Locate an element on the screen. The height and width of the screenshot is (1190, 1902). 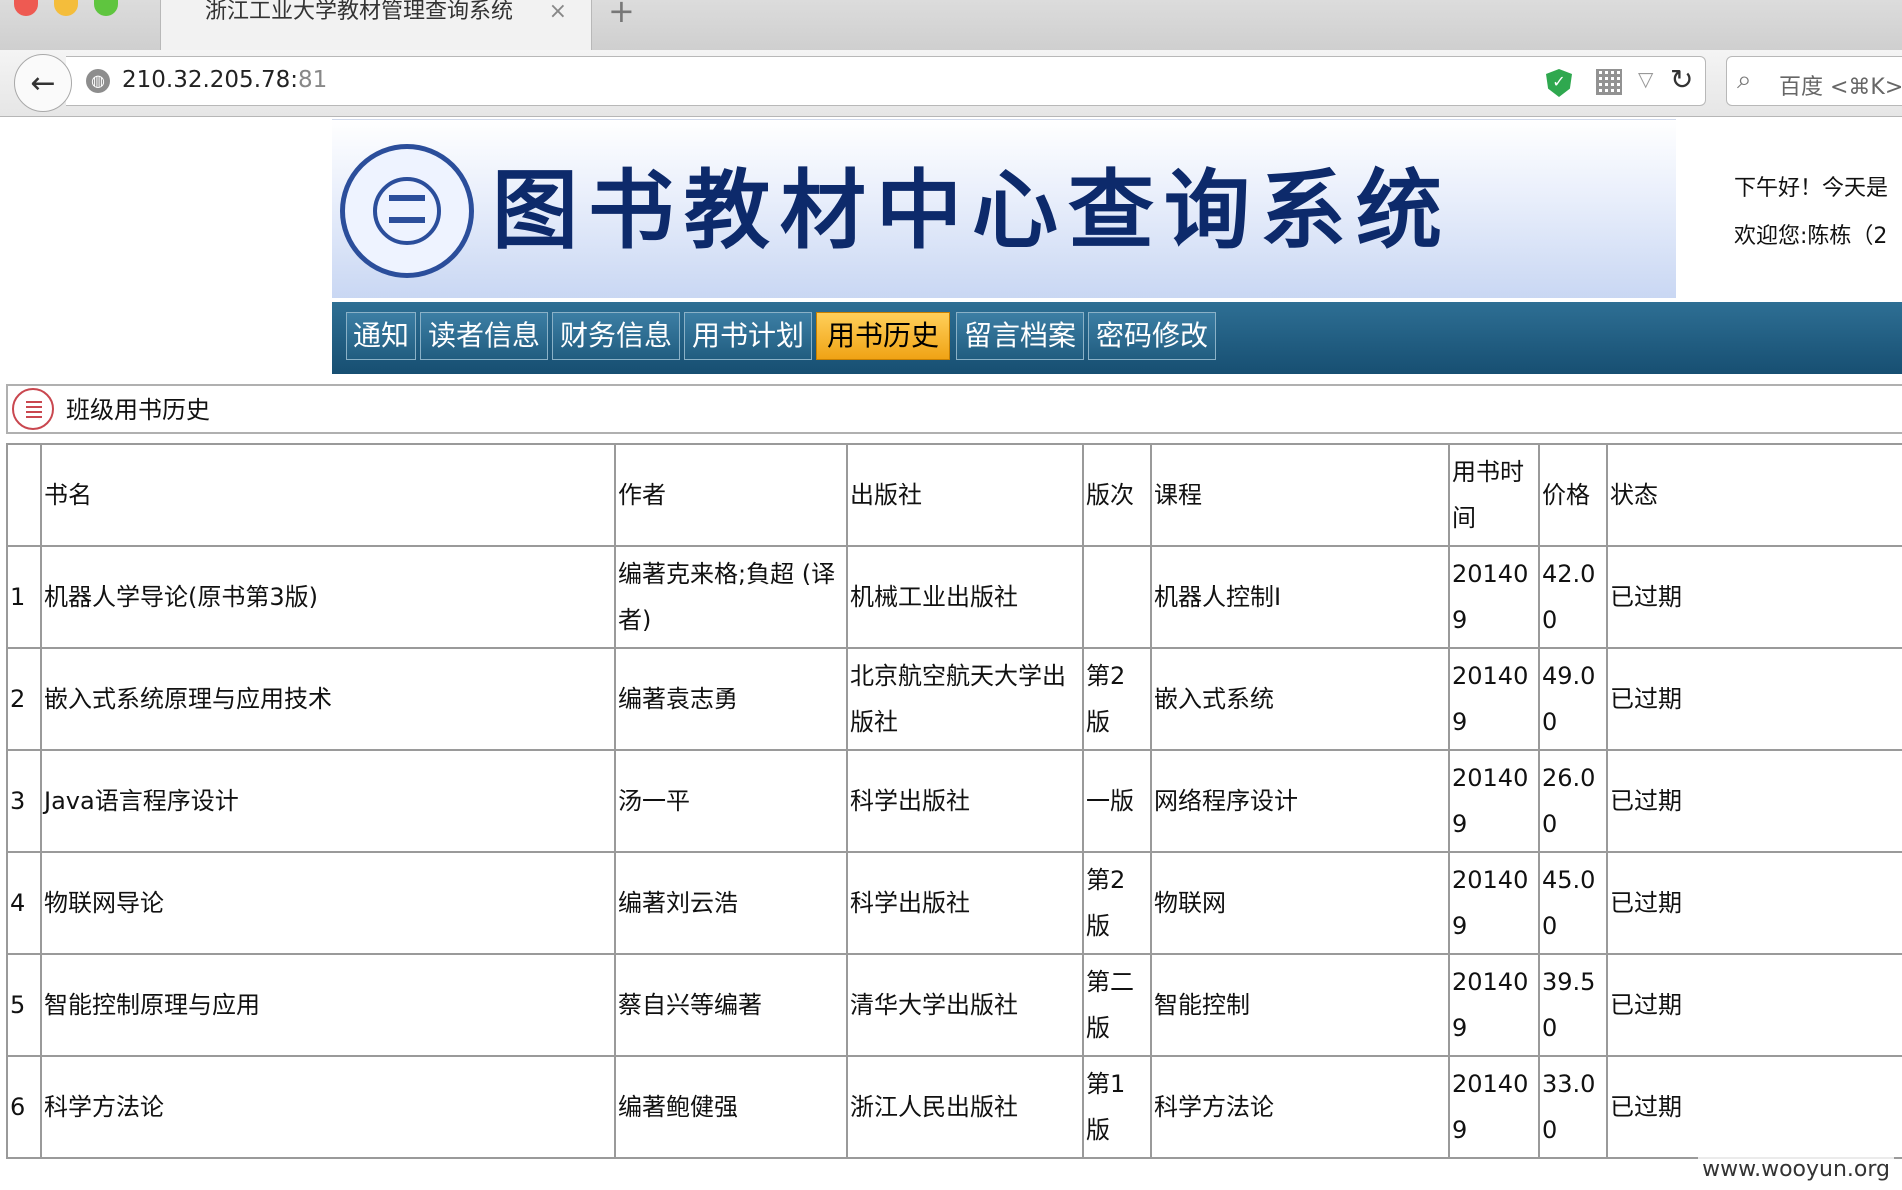
menu-item-book-plan: 用书计划 is located at coordinates (748, 336).